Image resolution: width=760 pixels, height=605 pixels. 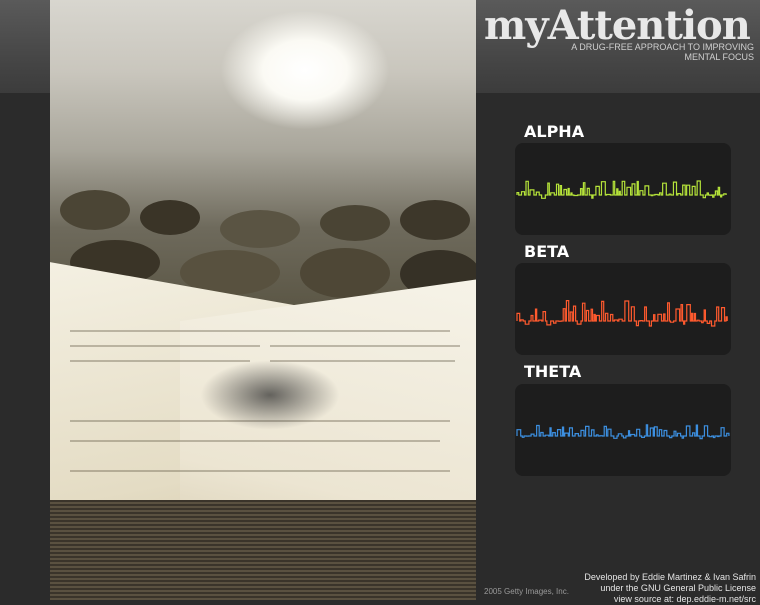 I want to click on theta-wave-panel, so click(x=623, y=430).